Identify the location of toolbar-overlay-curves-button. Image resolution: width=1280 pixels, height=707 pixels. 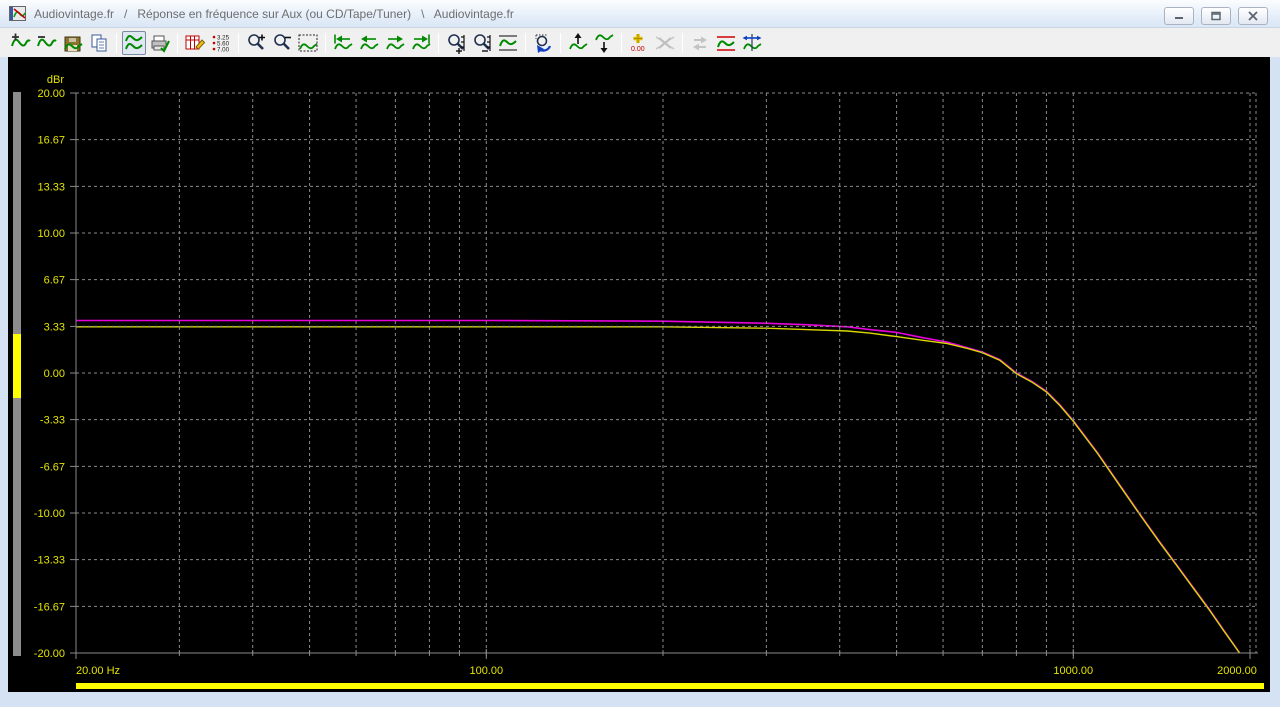
(134, 42).